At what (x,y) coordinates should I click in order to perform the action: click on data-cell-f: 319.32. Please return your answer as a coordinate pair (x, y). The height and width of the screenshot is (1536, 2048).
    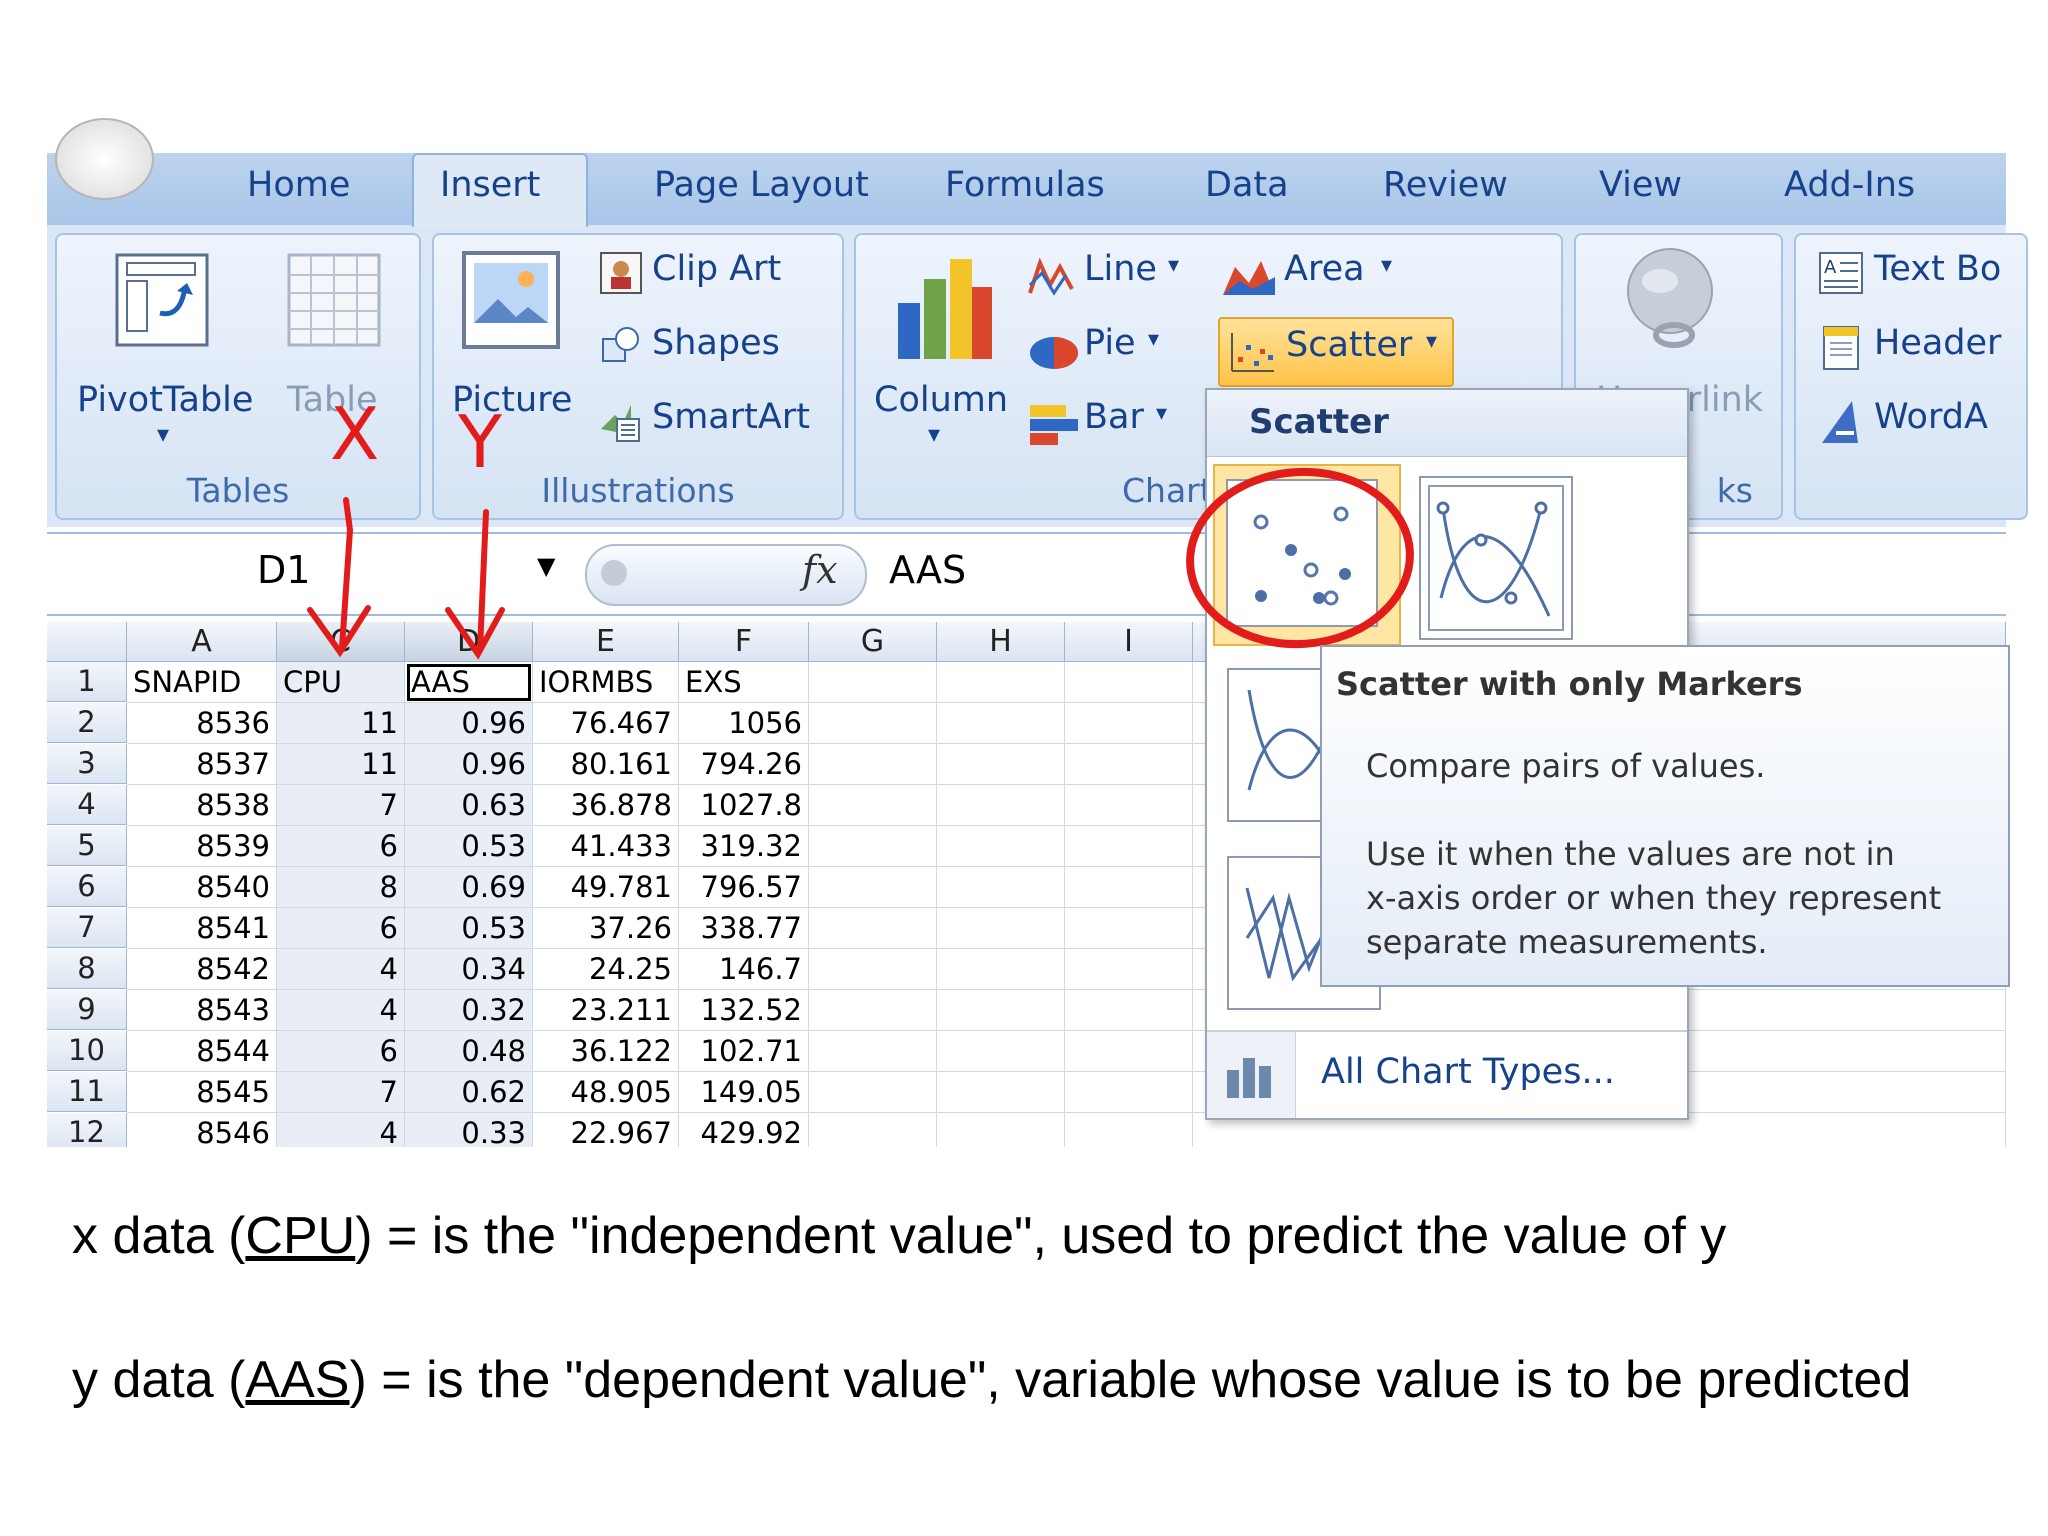
    Looking at the image, I should click on (744, 846).